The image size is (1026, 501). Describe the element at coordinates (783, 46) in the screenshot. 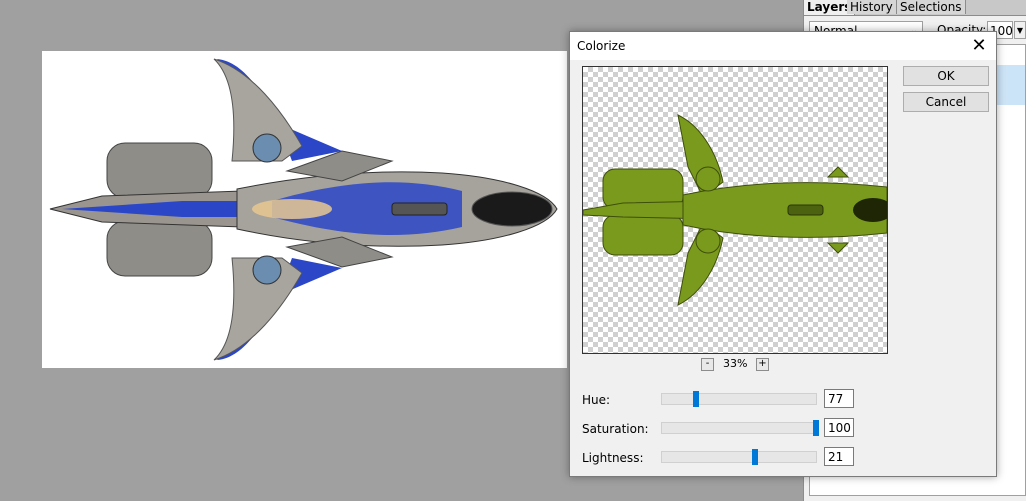

I see `dialog-titlebar: Colorize ✕` at that location.